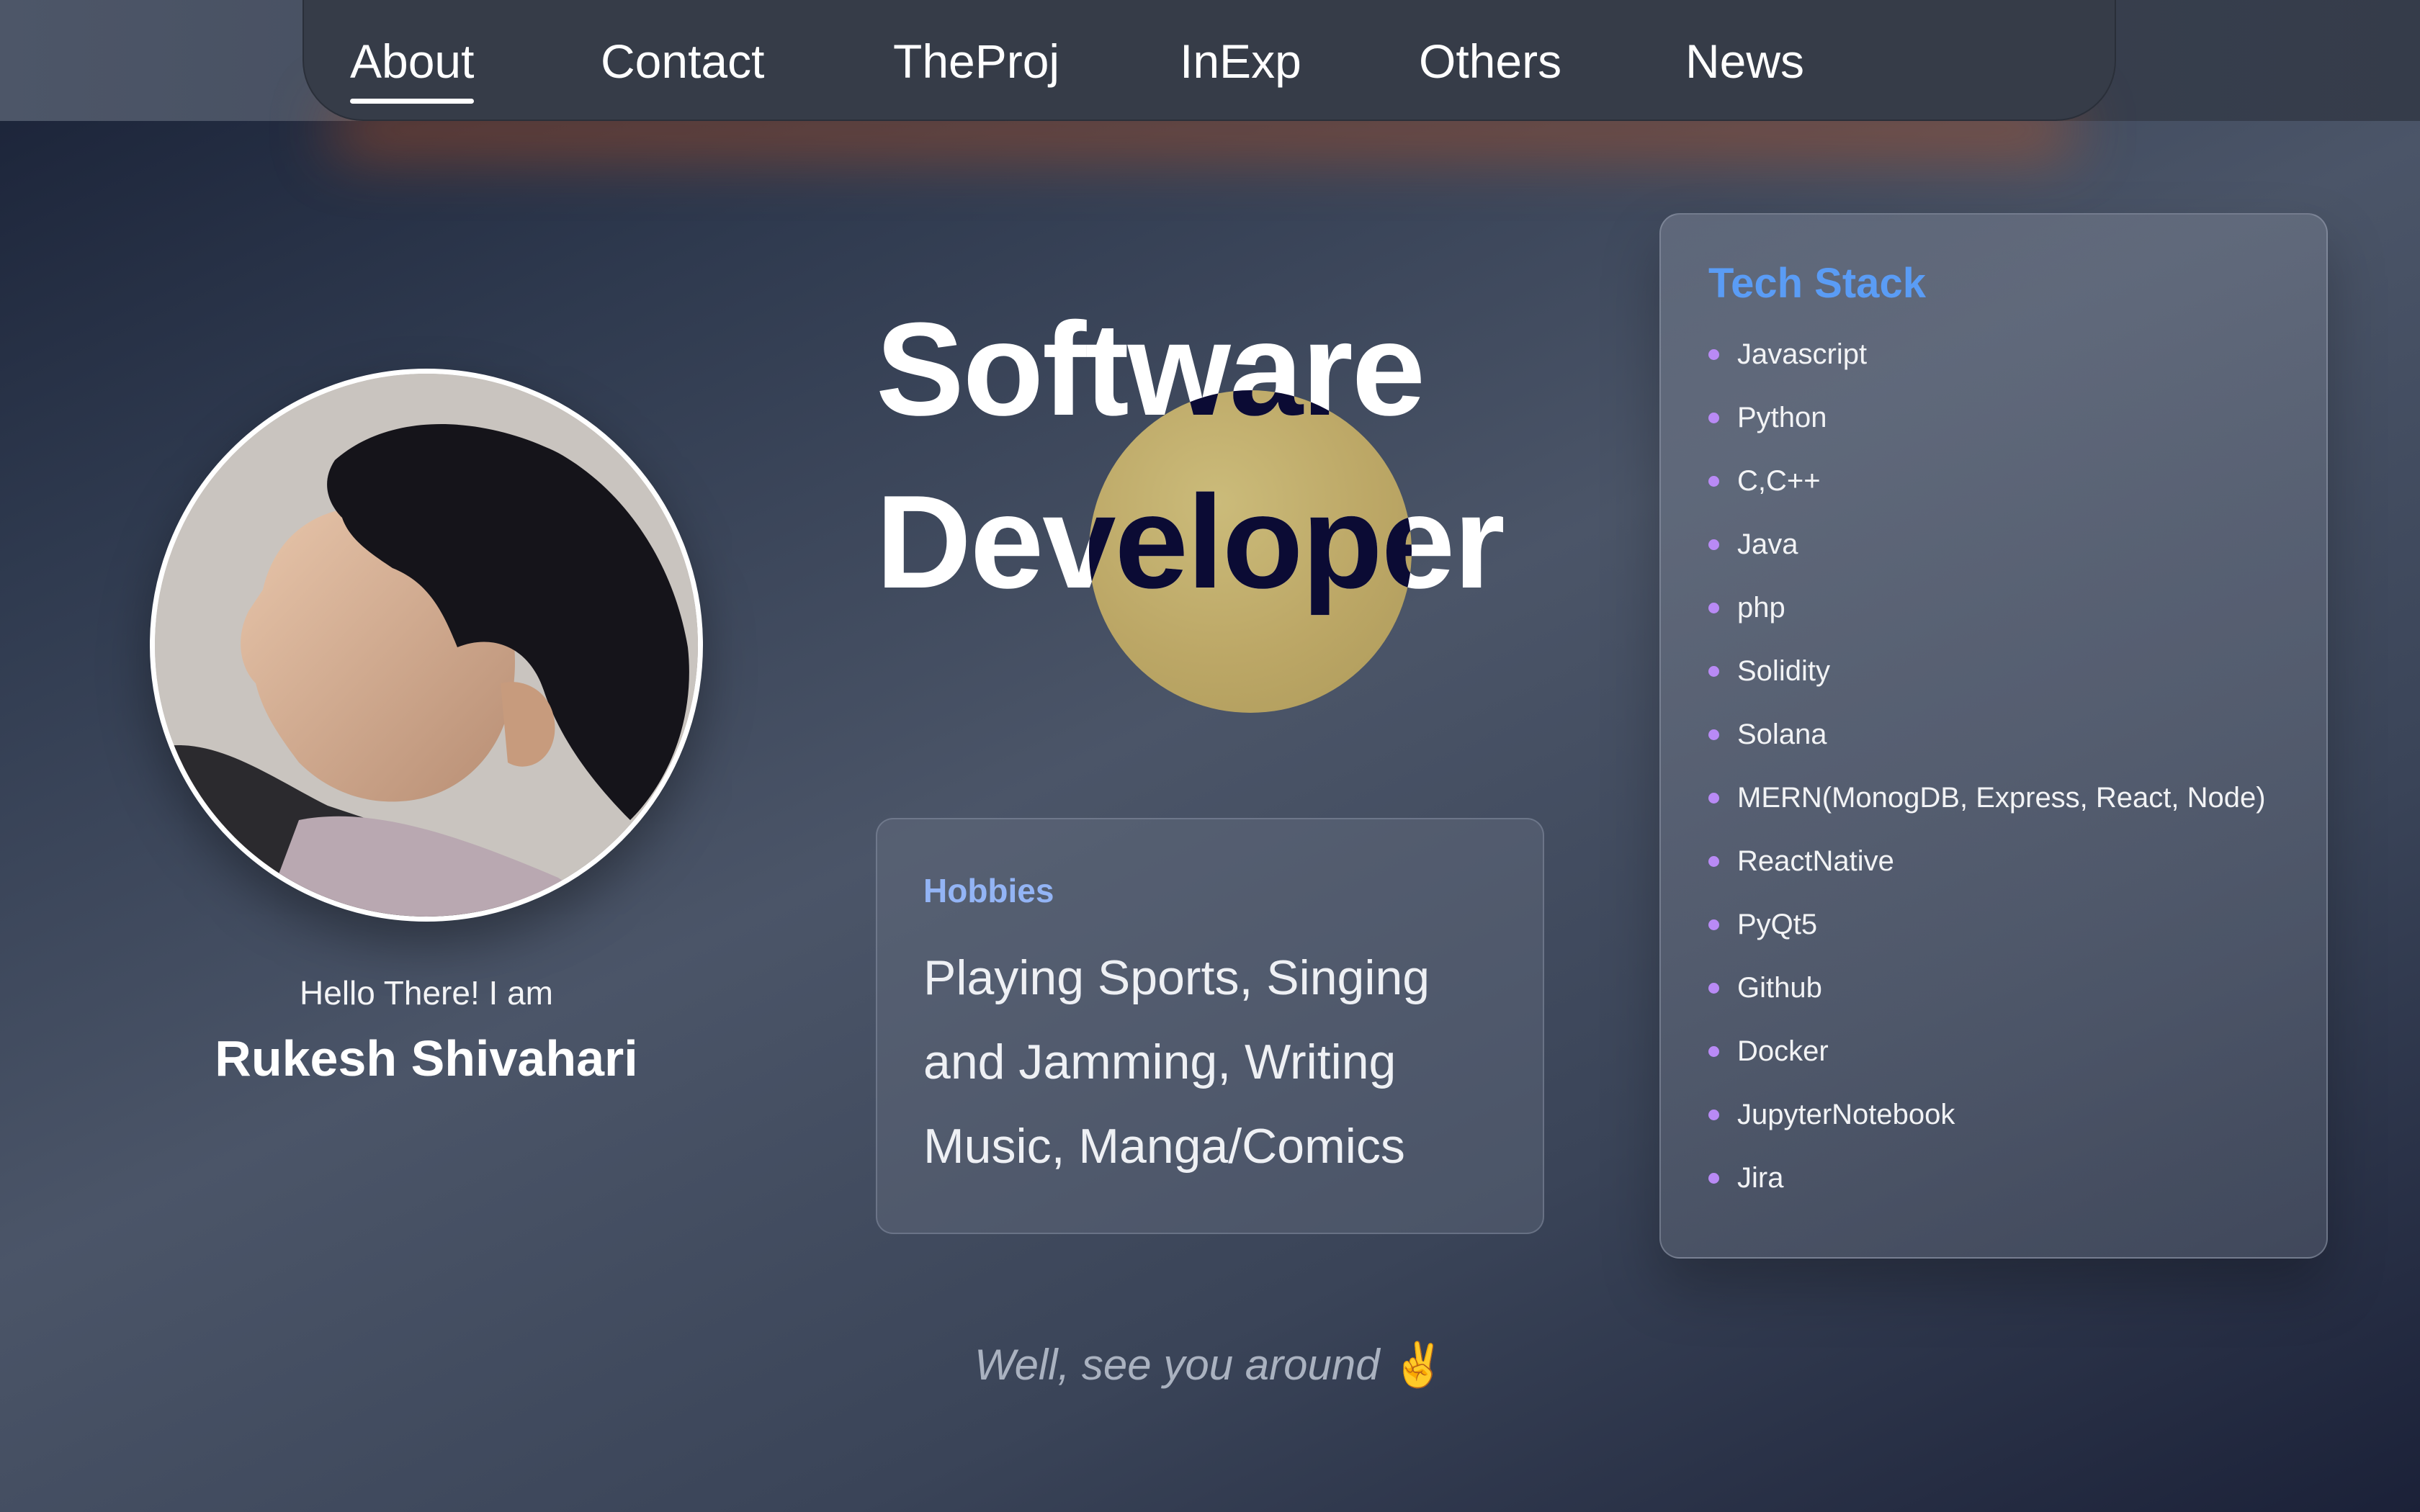  I want to click on tech-stack-item: Java, so click(2017, 556).